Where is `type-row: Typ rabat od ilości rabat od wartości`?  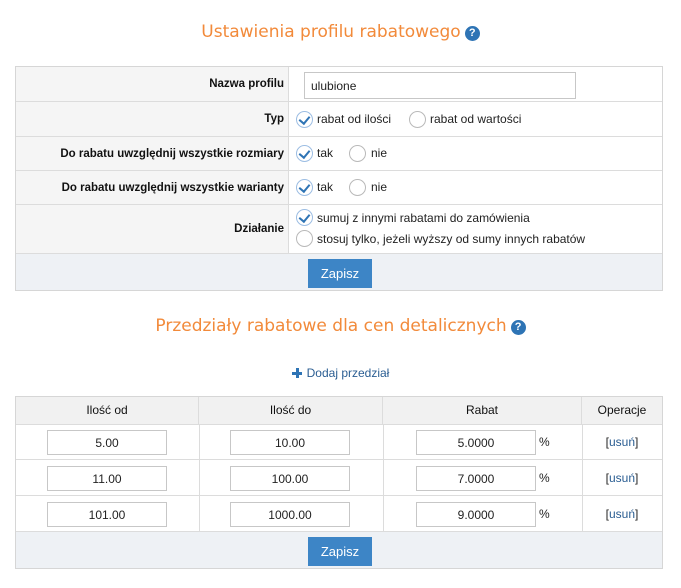 type-row: Typ rabat od ilości rabat od wartości is located at coordinates (339, 119).